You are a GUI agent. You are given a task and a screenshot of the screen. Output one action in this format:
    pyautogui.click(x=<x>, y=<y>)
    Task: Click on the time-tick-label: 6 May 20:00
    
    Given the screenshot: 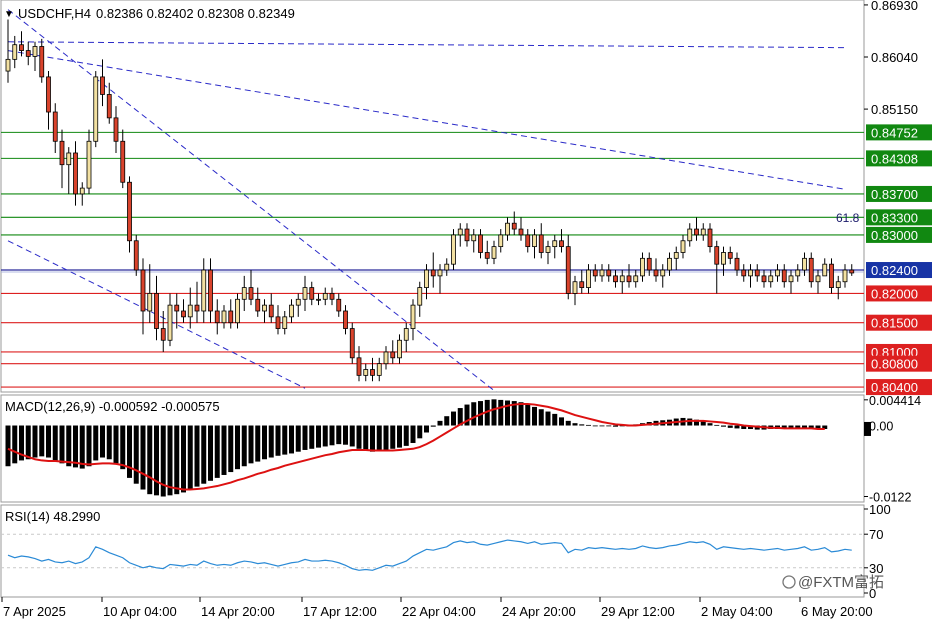 What is the action you would take?
    pyautogui.click(x=837, y=611)
    